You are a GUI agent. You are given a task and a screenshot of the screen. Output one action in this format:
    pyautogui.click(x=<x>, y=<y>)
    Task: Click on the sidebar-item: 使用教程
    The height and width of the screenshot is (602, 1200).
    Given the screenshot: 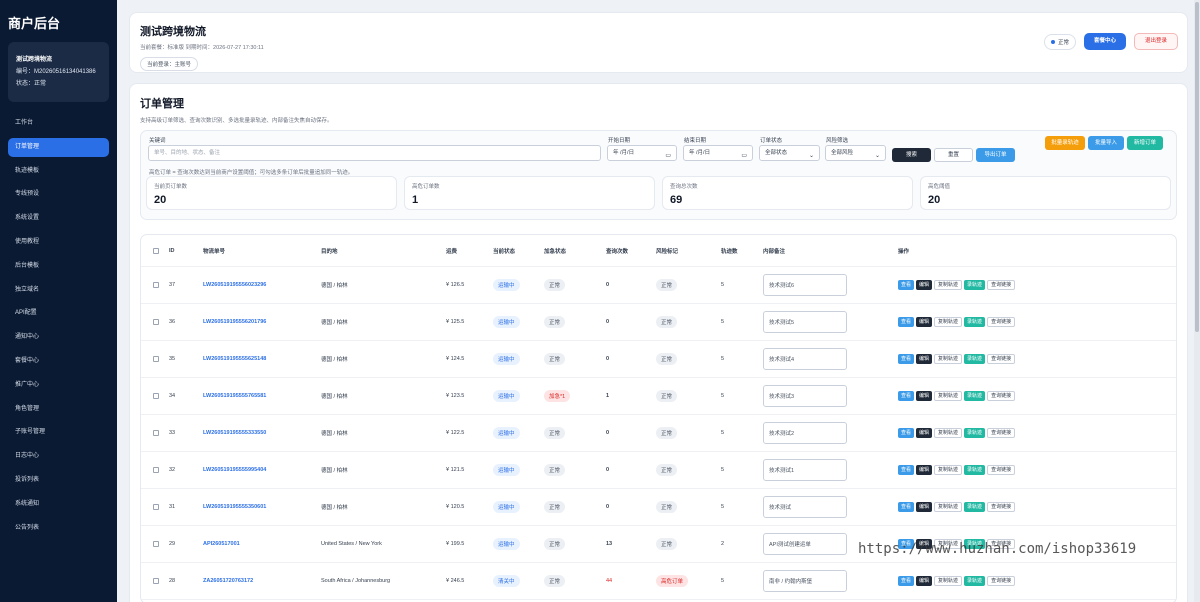 What is the action you would take?
    pyautogui.click(x=58, y=242)
    